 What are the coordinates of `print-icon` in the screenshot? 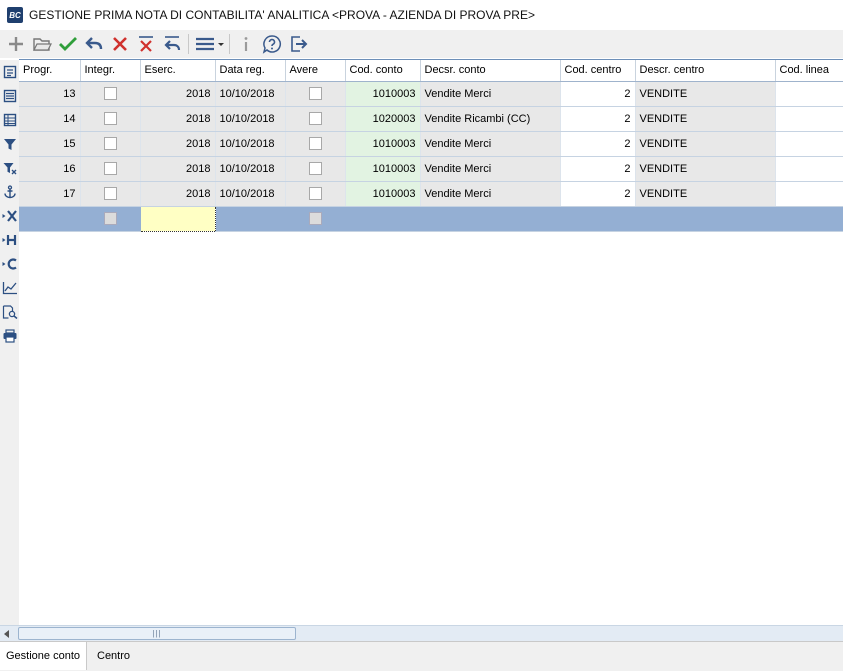 It's located at (9, 336).